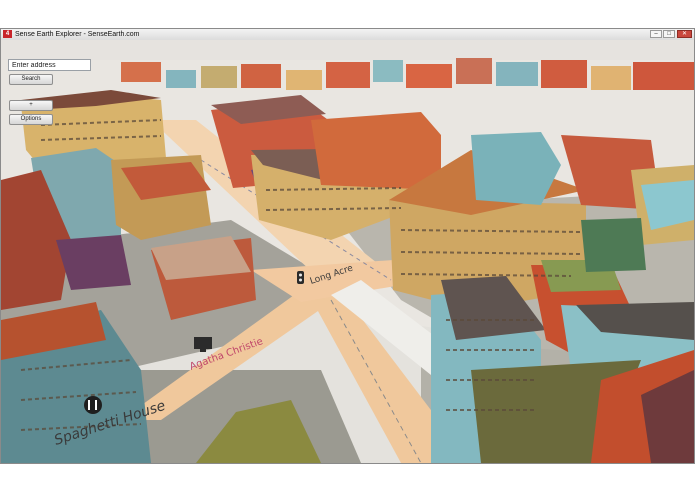 This screenshot has height=494, width=695. I want to click on zoom-in-button: +, so click(31, 105).